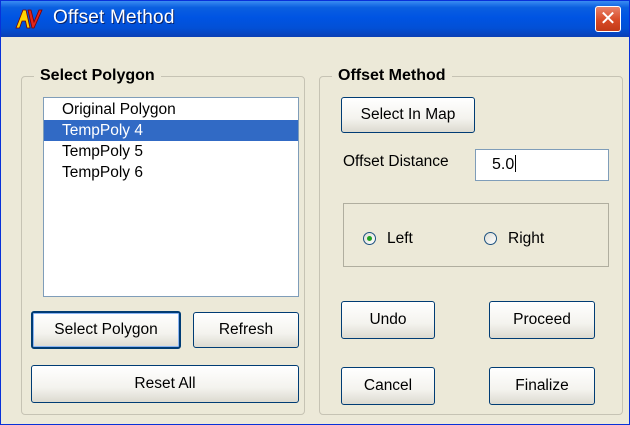 This screenshot has height=425, width=630. I want to click on av-logo-icon, so click(29, 19).